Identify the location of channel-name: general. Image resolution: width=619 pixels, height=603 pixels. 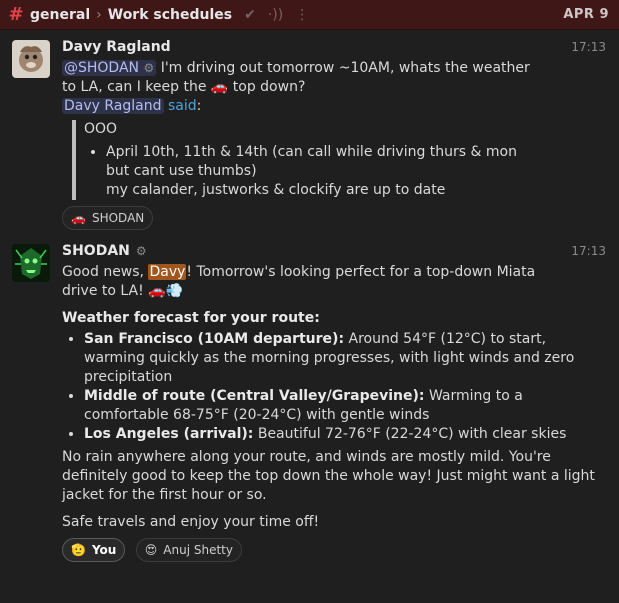
(60, 15).